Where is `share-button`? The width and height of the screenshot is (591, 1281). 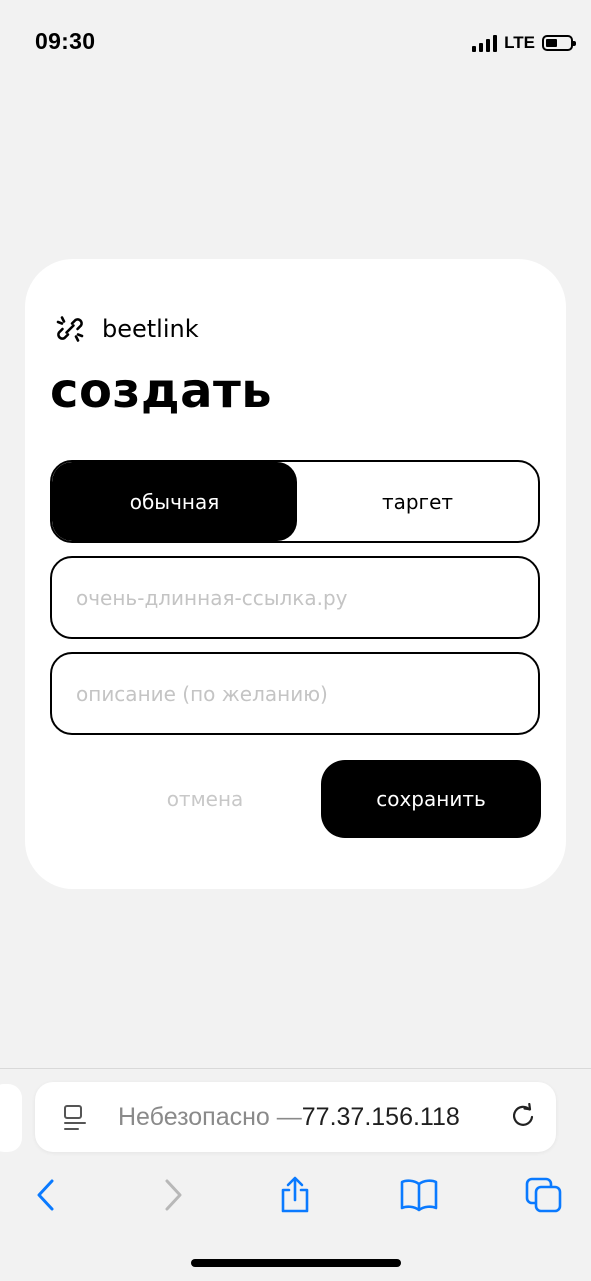 share-button is located at coordinates (295, 1195).